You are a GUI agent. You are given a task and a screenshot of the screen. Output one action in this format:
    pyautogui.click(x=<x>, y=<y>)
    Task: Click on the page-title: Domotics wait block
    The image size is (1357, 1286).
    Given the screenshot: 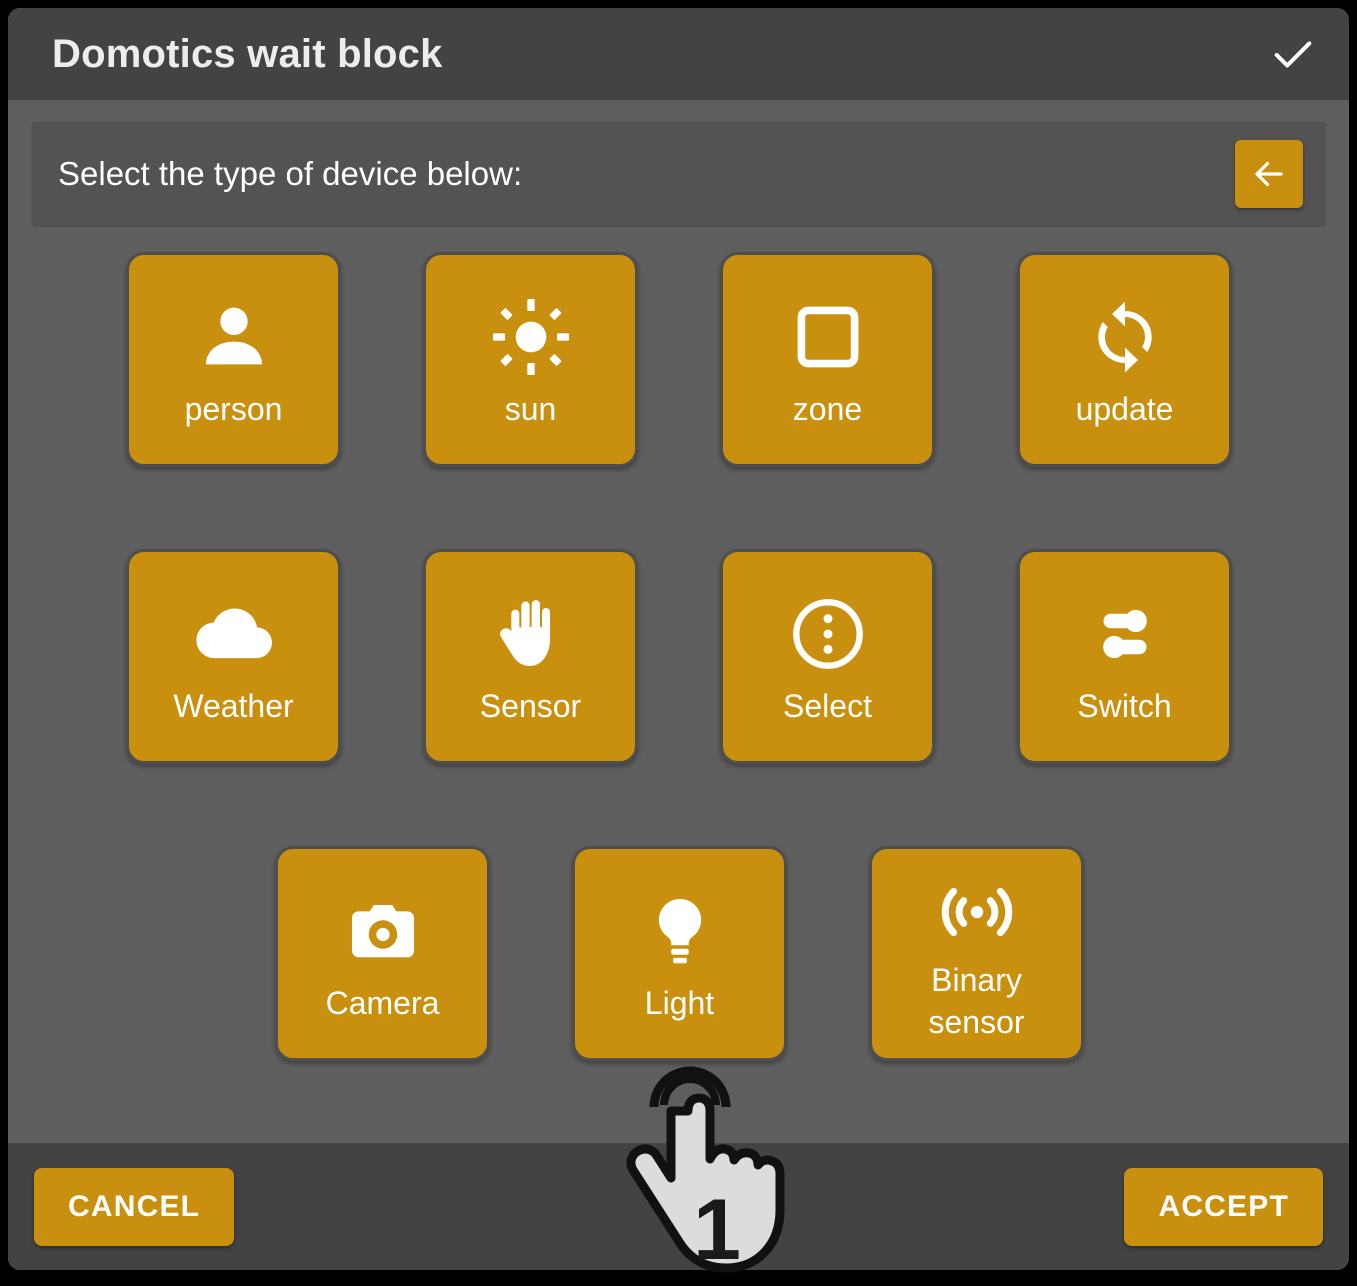 What is the action you would take?
    pyautogui.click(x=247, y=53)
    